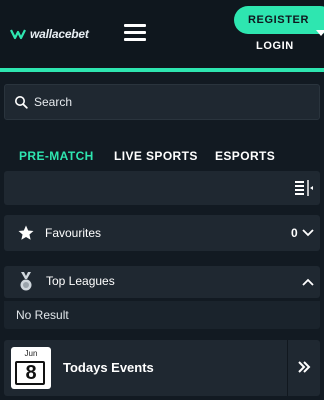  What do you see at coordinates (156, 156) in the screenshot?
I see `tab-live-sports: LIVE SPORTS` at bounding box center [156, 156].